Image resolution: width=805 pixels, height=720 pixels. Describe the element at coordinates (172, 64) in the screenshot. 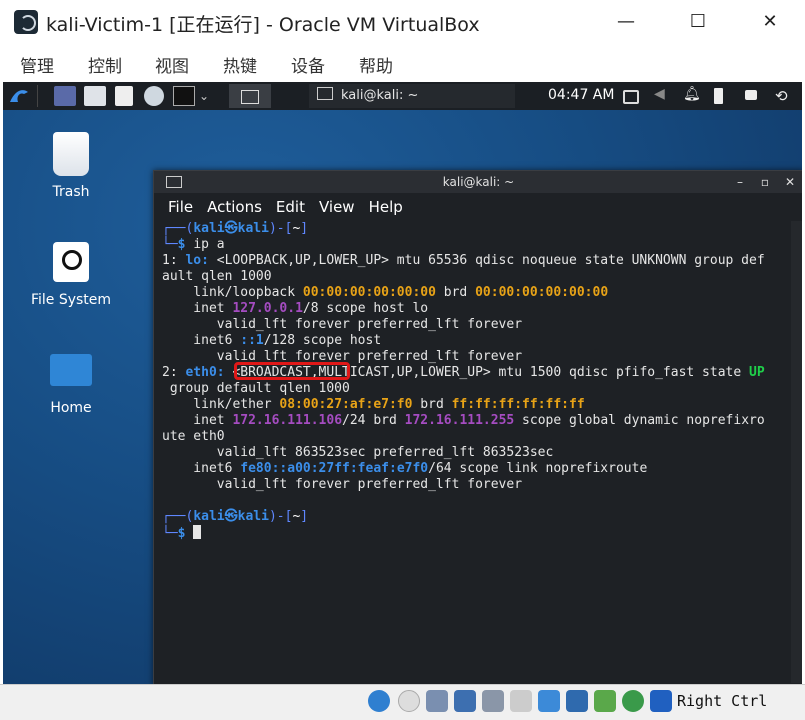

I see `menu-view: 视图` at that location.